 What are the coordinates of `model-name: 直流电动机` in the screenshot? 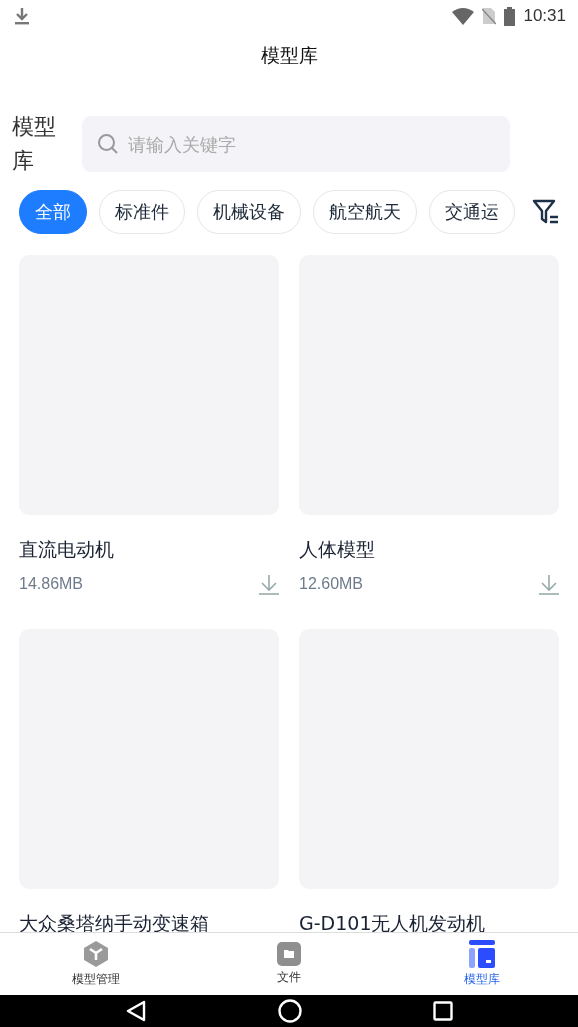 It's located at (67, 549).